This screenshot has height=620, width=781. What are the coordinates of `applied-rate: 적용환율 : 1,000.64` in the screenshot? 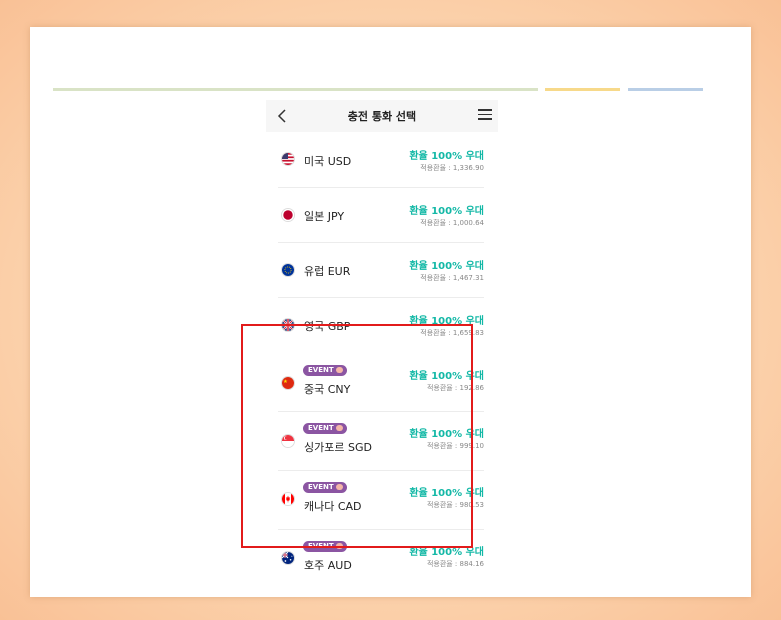 It's located at (452, 223).